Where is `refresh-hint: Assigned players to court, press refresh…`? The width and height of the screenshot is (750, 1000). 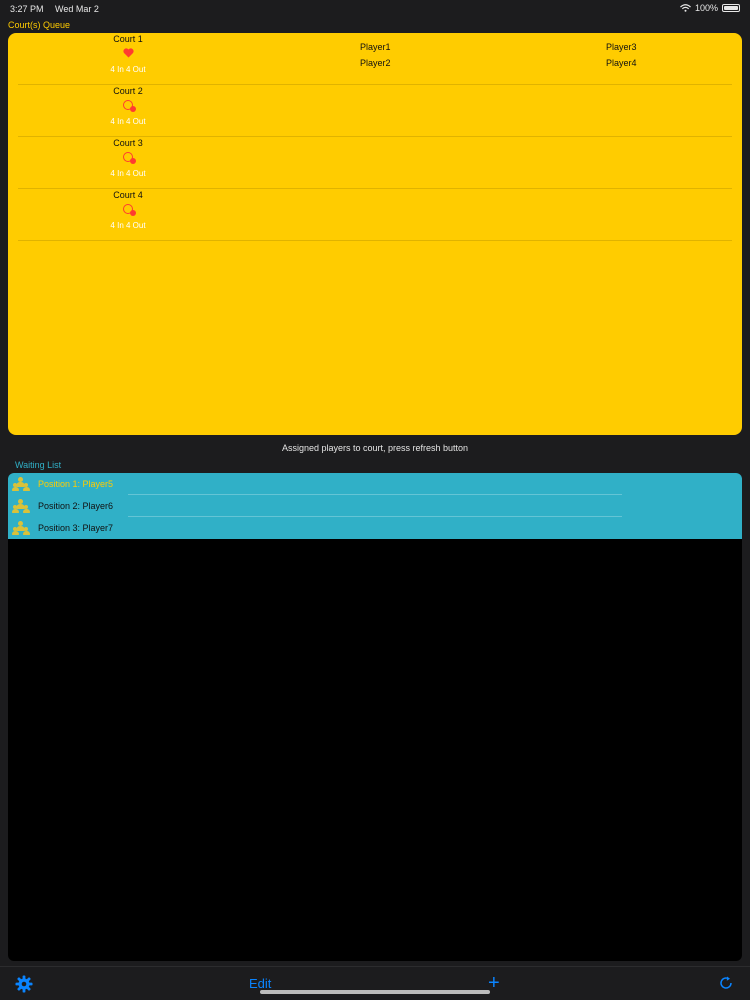
refresh-hint: Assigned players to court, press refresh… is located at coordinates (375, 448).